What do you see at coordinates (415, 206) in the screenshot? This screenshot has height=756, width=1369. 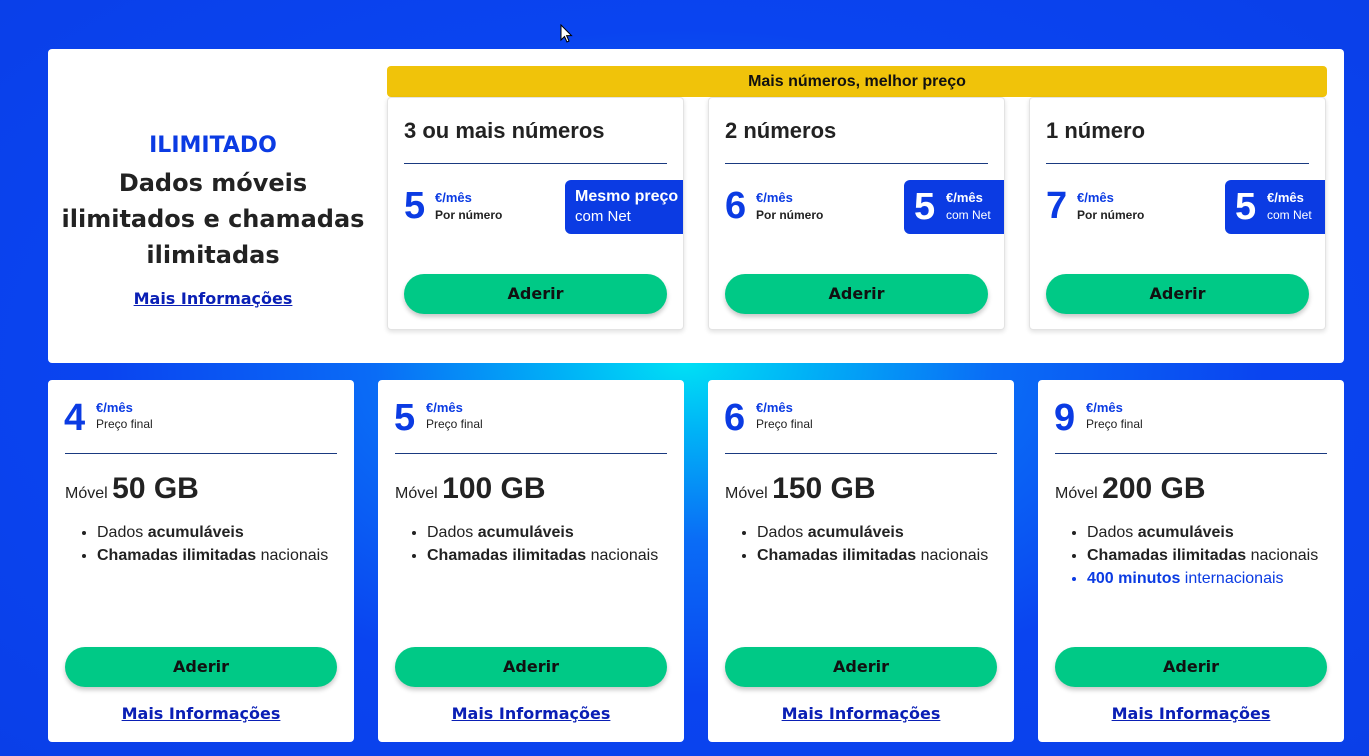 I see `bundle-price: 5` at bounding box center [415, 206].